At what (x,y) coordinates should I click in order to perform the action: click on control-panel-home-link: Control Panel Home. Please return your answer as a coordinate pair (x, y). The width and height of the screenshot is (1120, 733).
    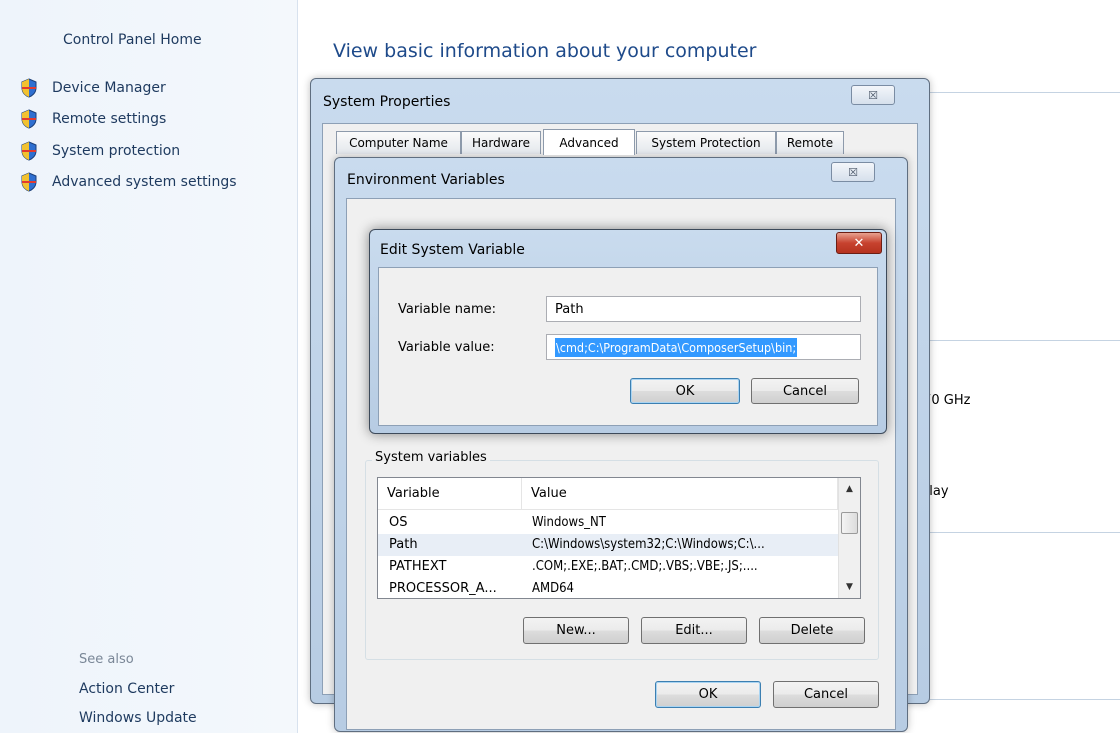
    Looking at the image, I should click on (132, 40).